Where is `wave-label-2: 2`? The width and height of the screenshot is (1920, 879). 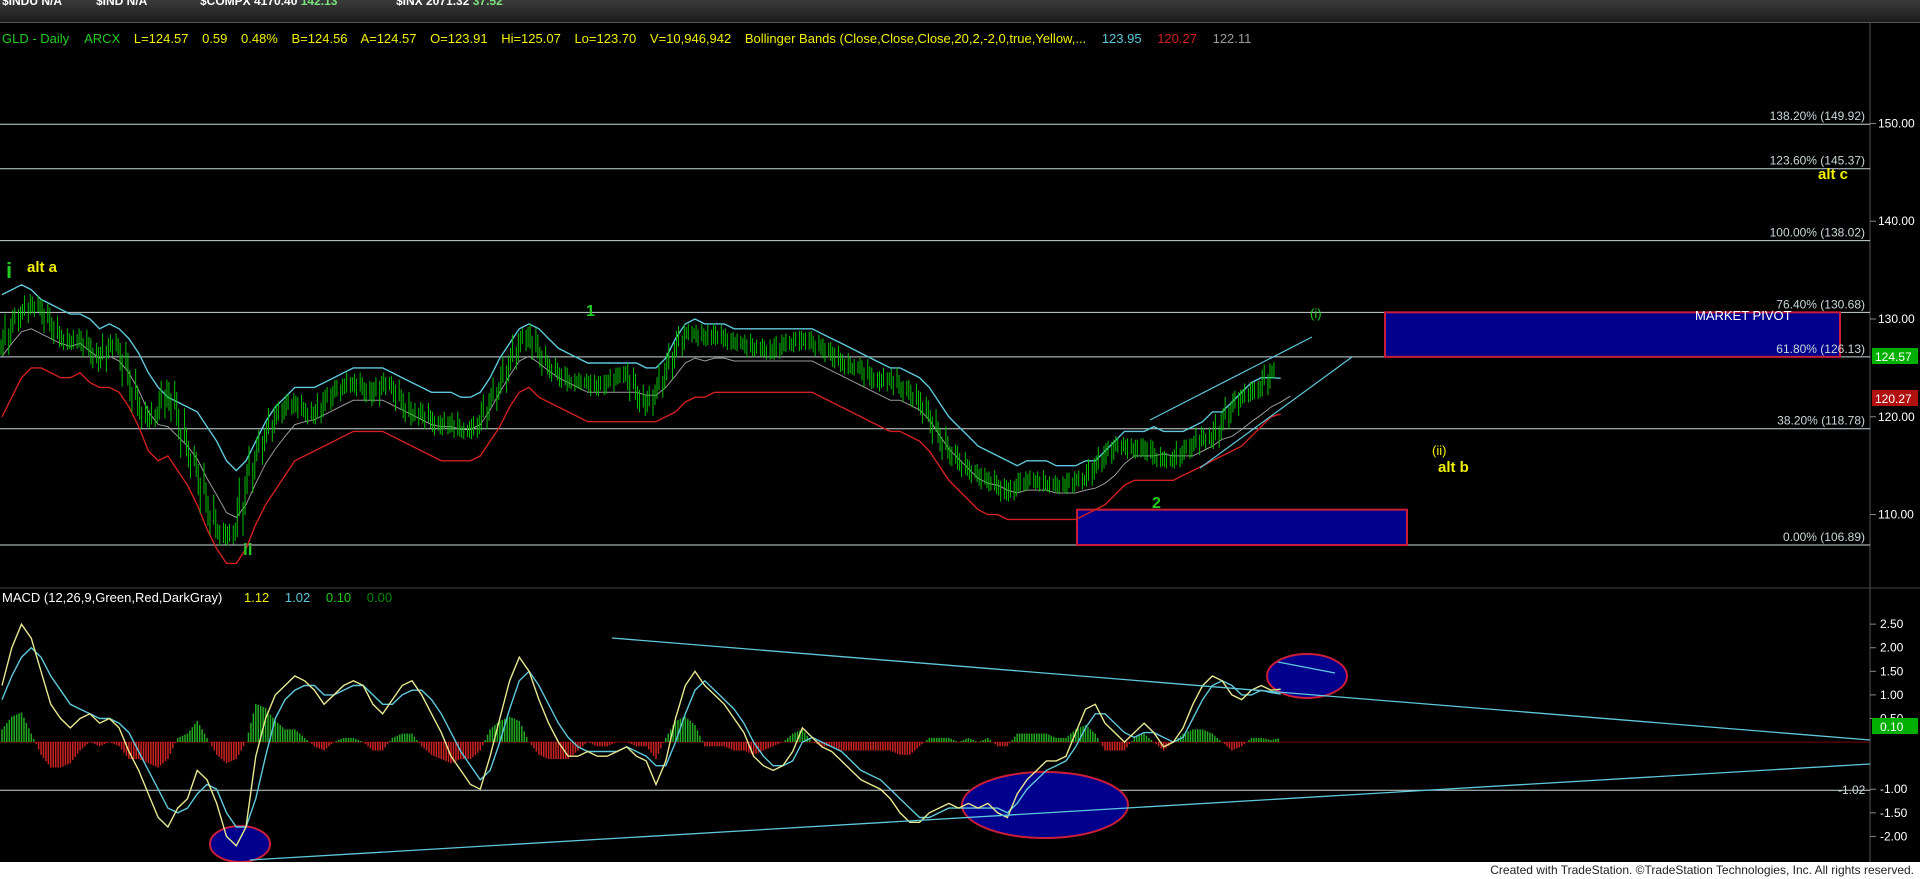 wave-label-2: 2 is located at coordinates (1156, 503).